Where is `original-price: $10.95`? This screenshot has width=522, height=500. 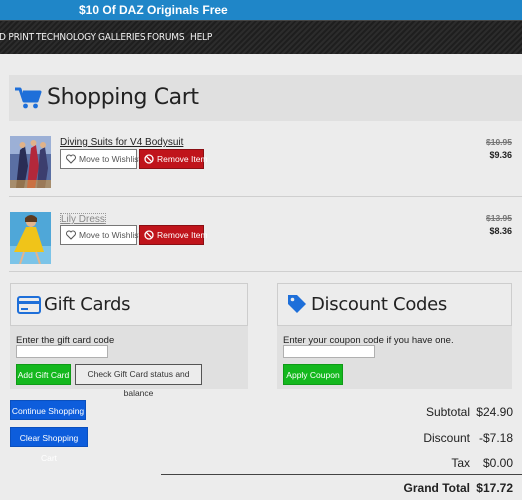
original-price: $10.95 is located at coordinates (499, 142).